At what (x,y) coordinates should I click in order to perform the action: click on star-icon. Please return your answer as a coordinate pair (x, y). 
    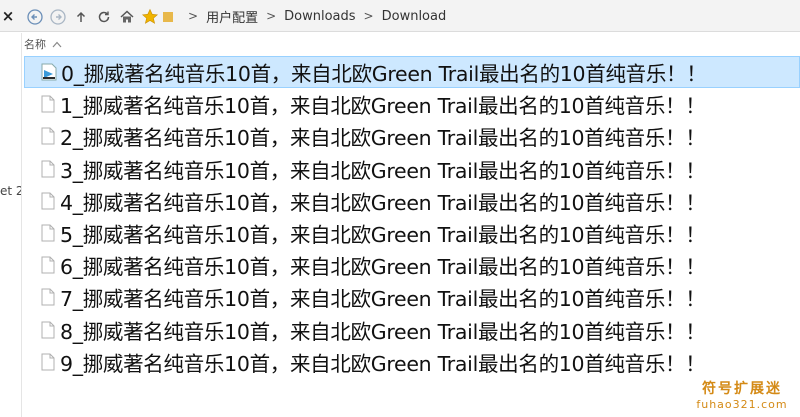
    Looking at the image, I should click on (150, 17).